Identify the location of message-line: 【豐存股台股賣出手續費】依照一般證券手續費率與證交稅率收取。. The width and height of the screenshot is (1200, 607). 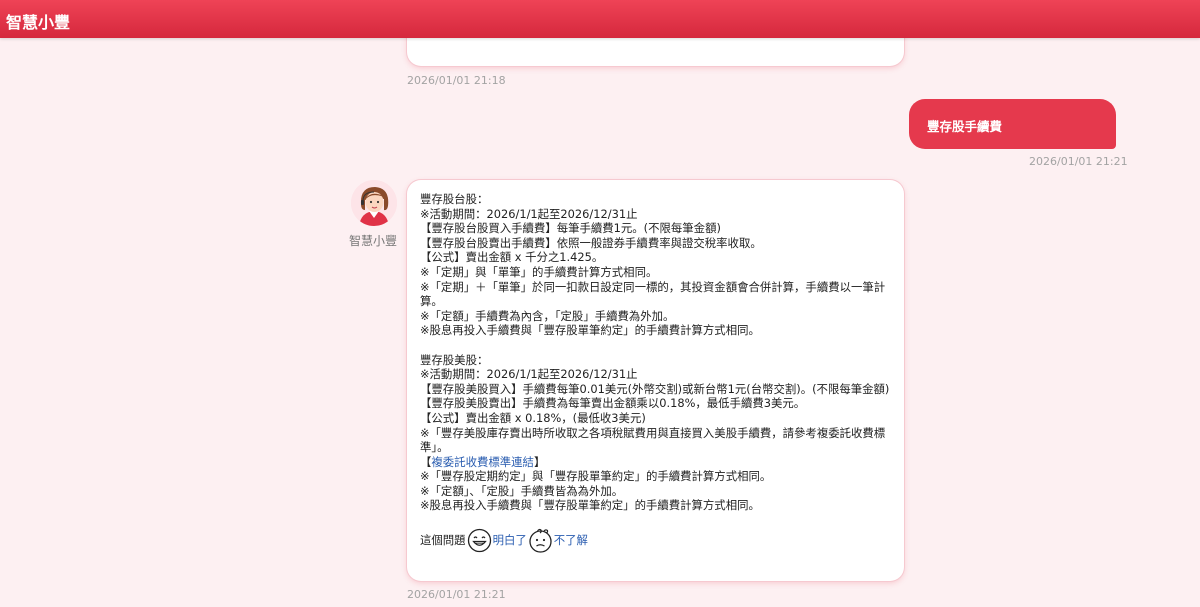
(591, 242).